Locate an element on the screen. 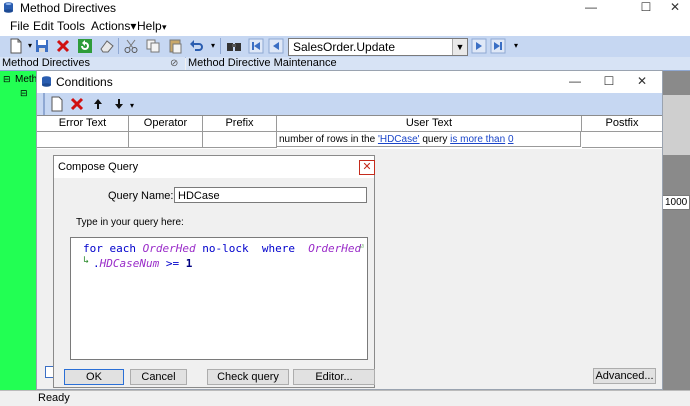 This screenshot has width=690, height=406. menu-edit: Edit is located at coordinates (43, 26).